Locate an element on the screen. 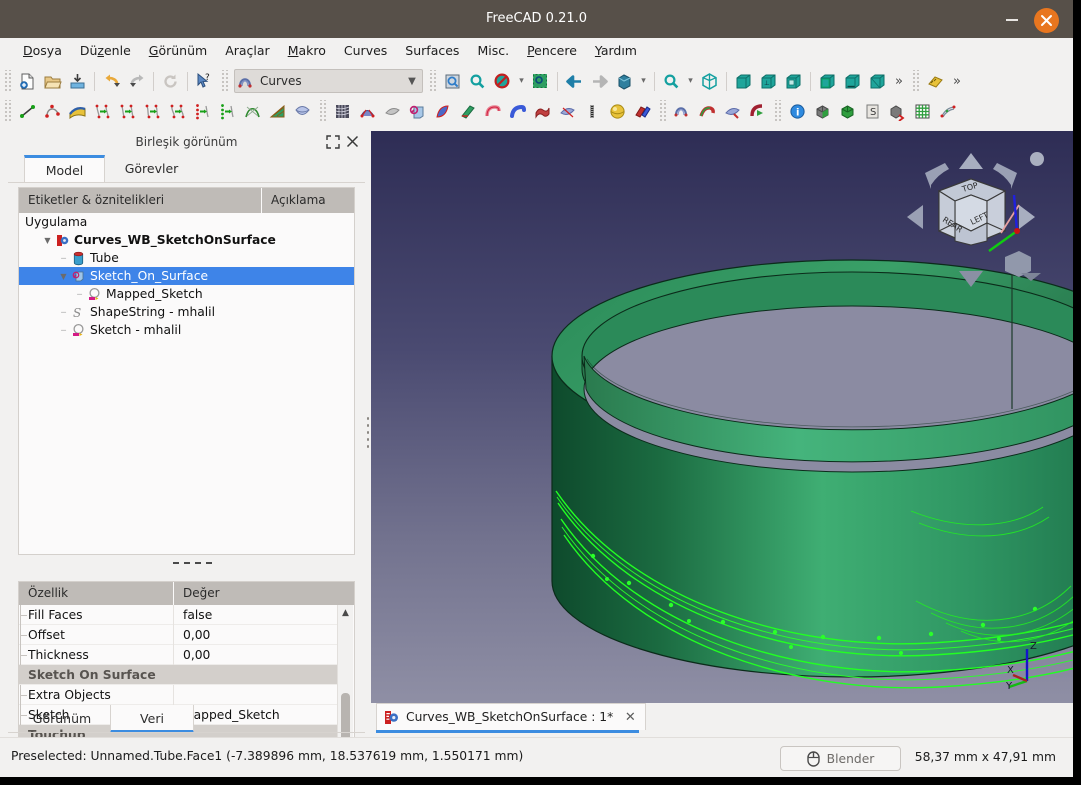 The image size is (1081, 785). solid-cube-button is located at coordinates (822, 111).